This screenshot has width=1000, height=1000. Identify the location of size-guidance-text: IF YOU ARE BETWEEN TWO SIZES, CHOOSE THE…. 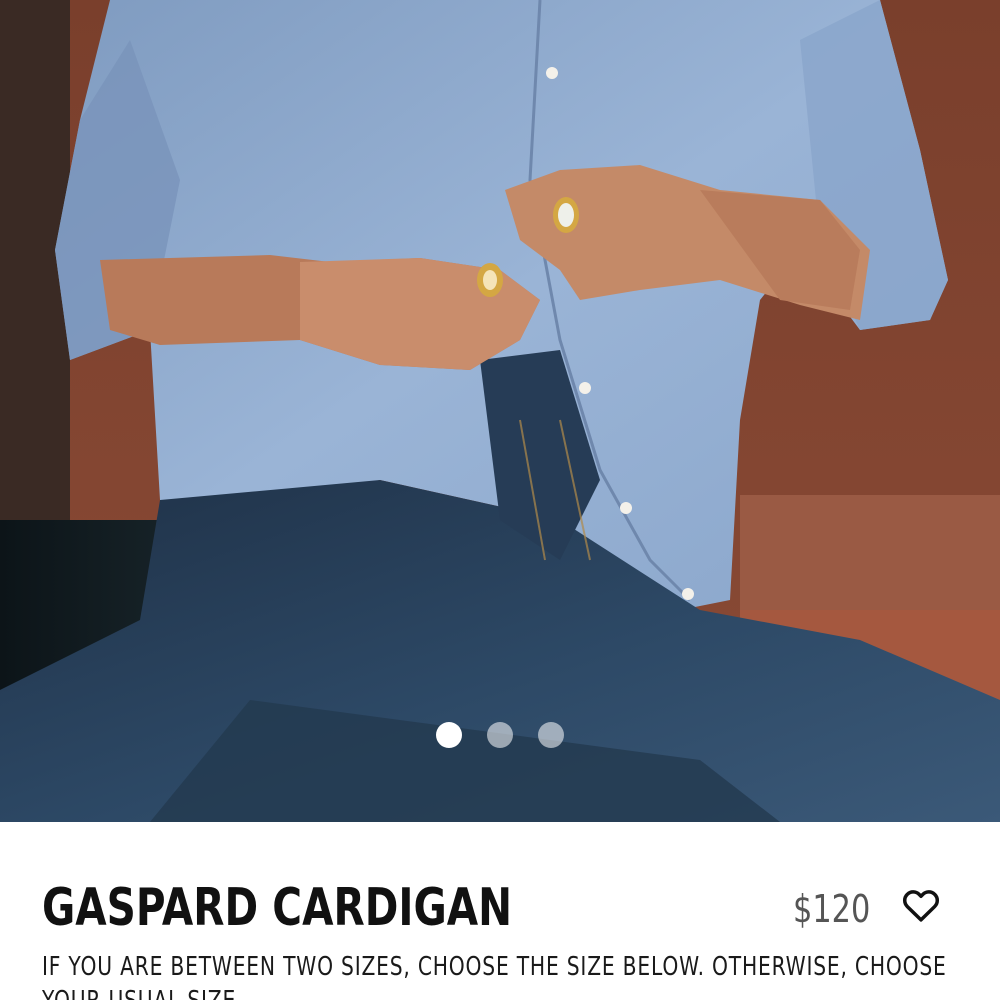
(494, 976).